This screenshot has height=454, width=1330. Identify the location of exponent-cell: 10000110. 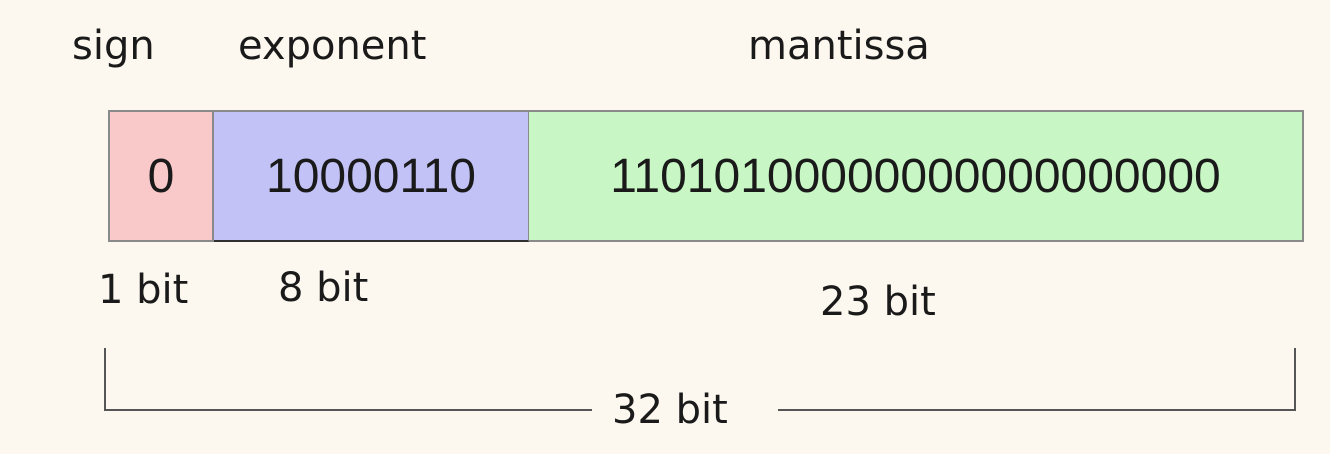
(371, 176).